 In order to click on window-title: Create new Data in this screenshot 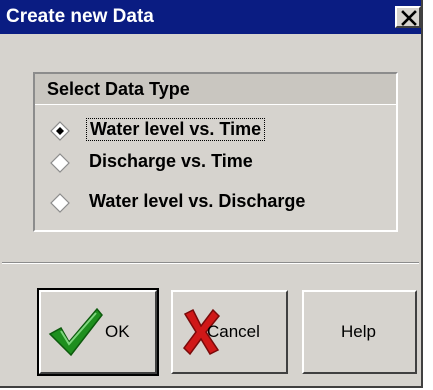, I will do `click(80, 16)`.